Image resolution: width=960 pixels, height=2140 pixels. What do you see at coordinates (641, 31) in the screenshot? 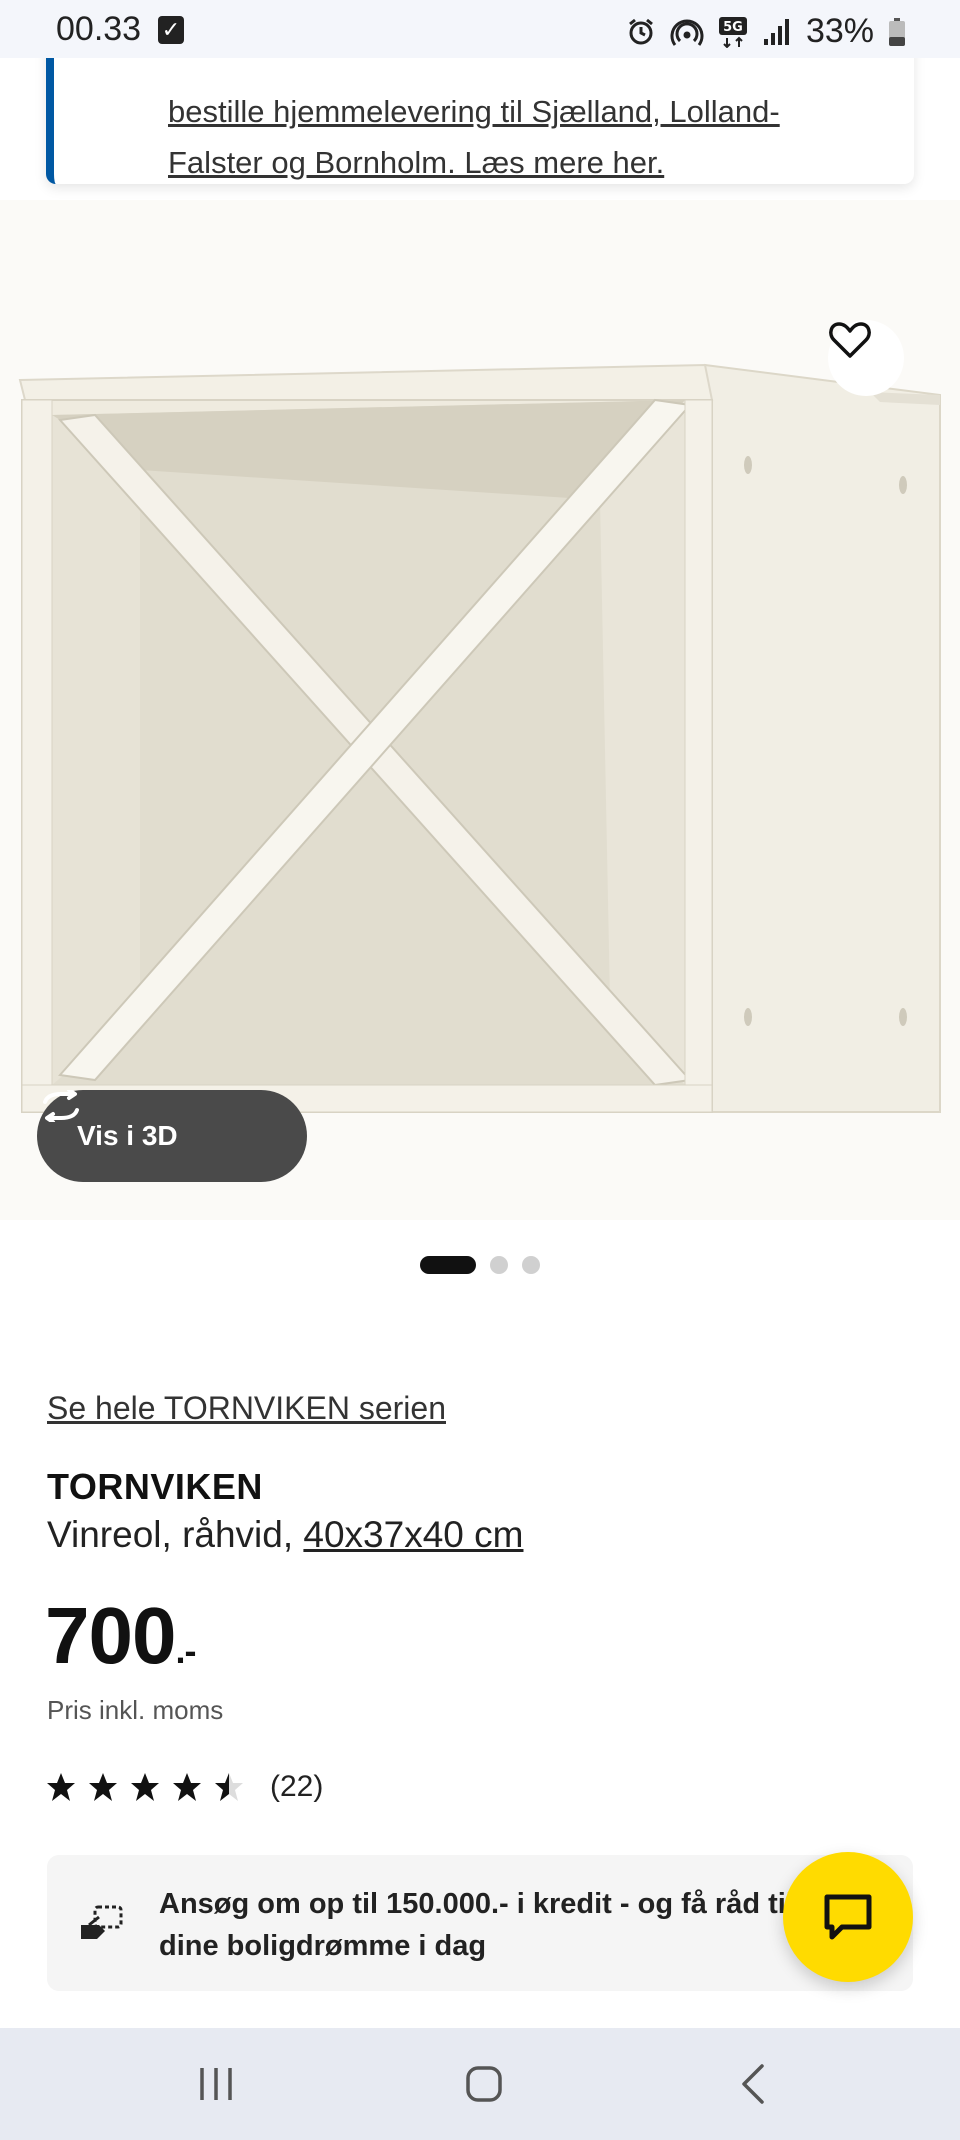
I see `alarm-icon` at bounding box center [641, 31].